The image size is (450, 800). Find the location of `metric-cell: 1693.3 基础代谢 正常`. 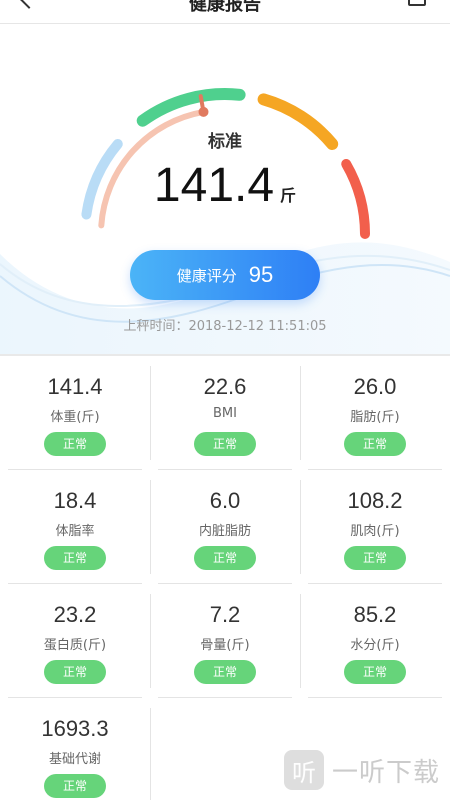

metric-cell: 1693.3 基础代谢 正常 is located at coordinates (75, 749).